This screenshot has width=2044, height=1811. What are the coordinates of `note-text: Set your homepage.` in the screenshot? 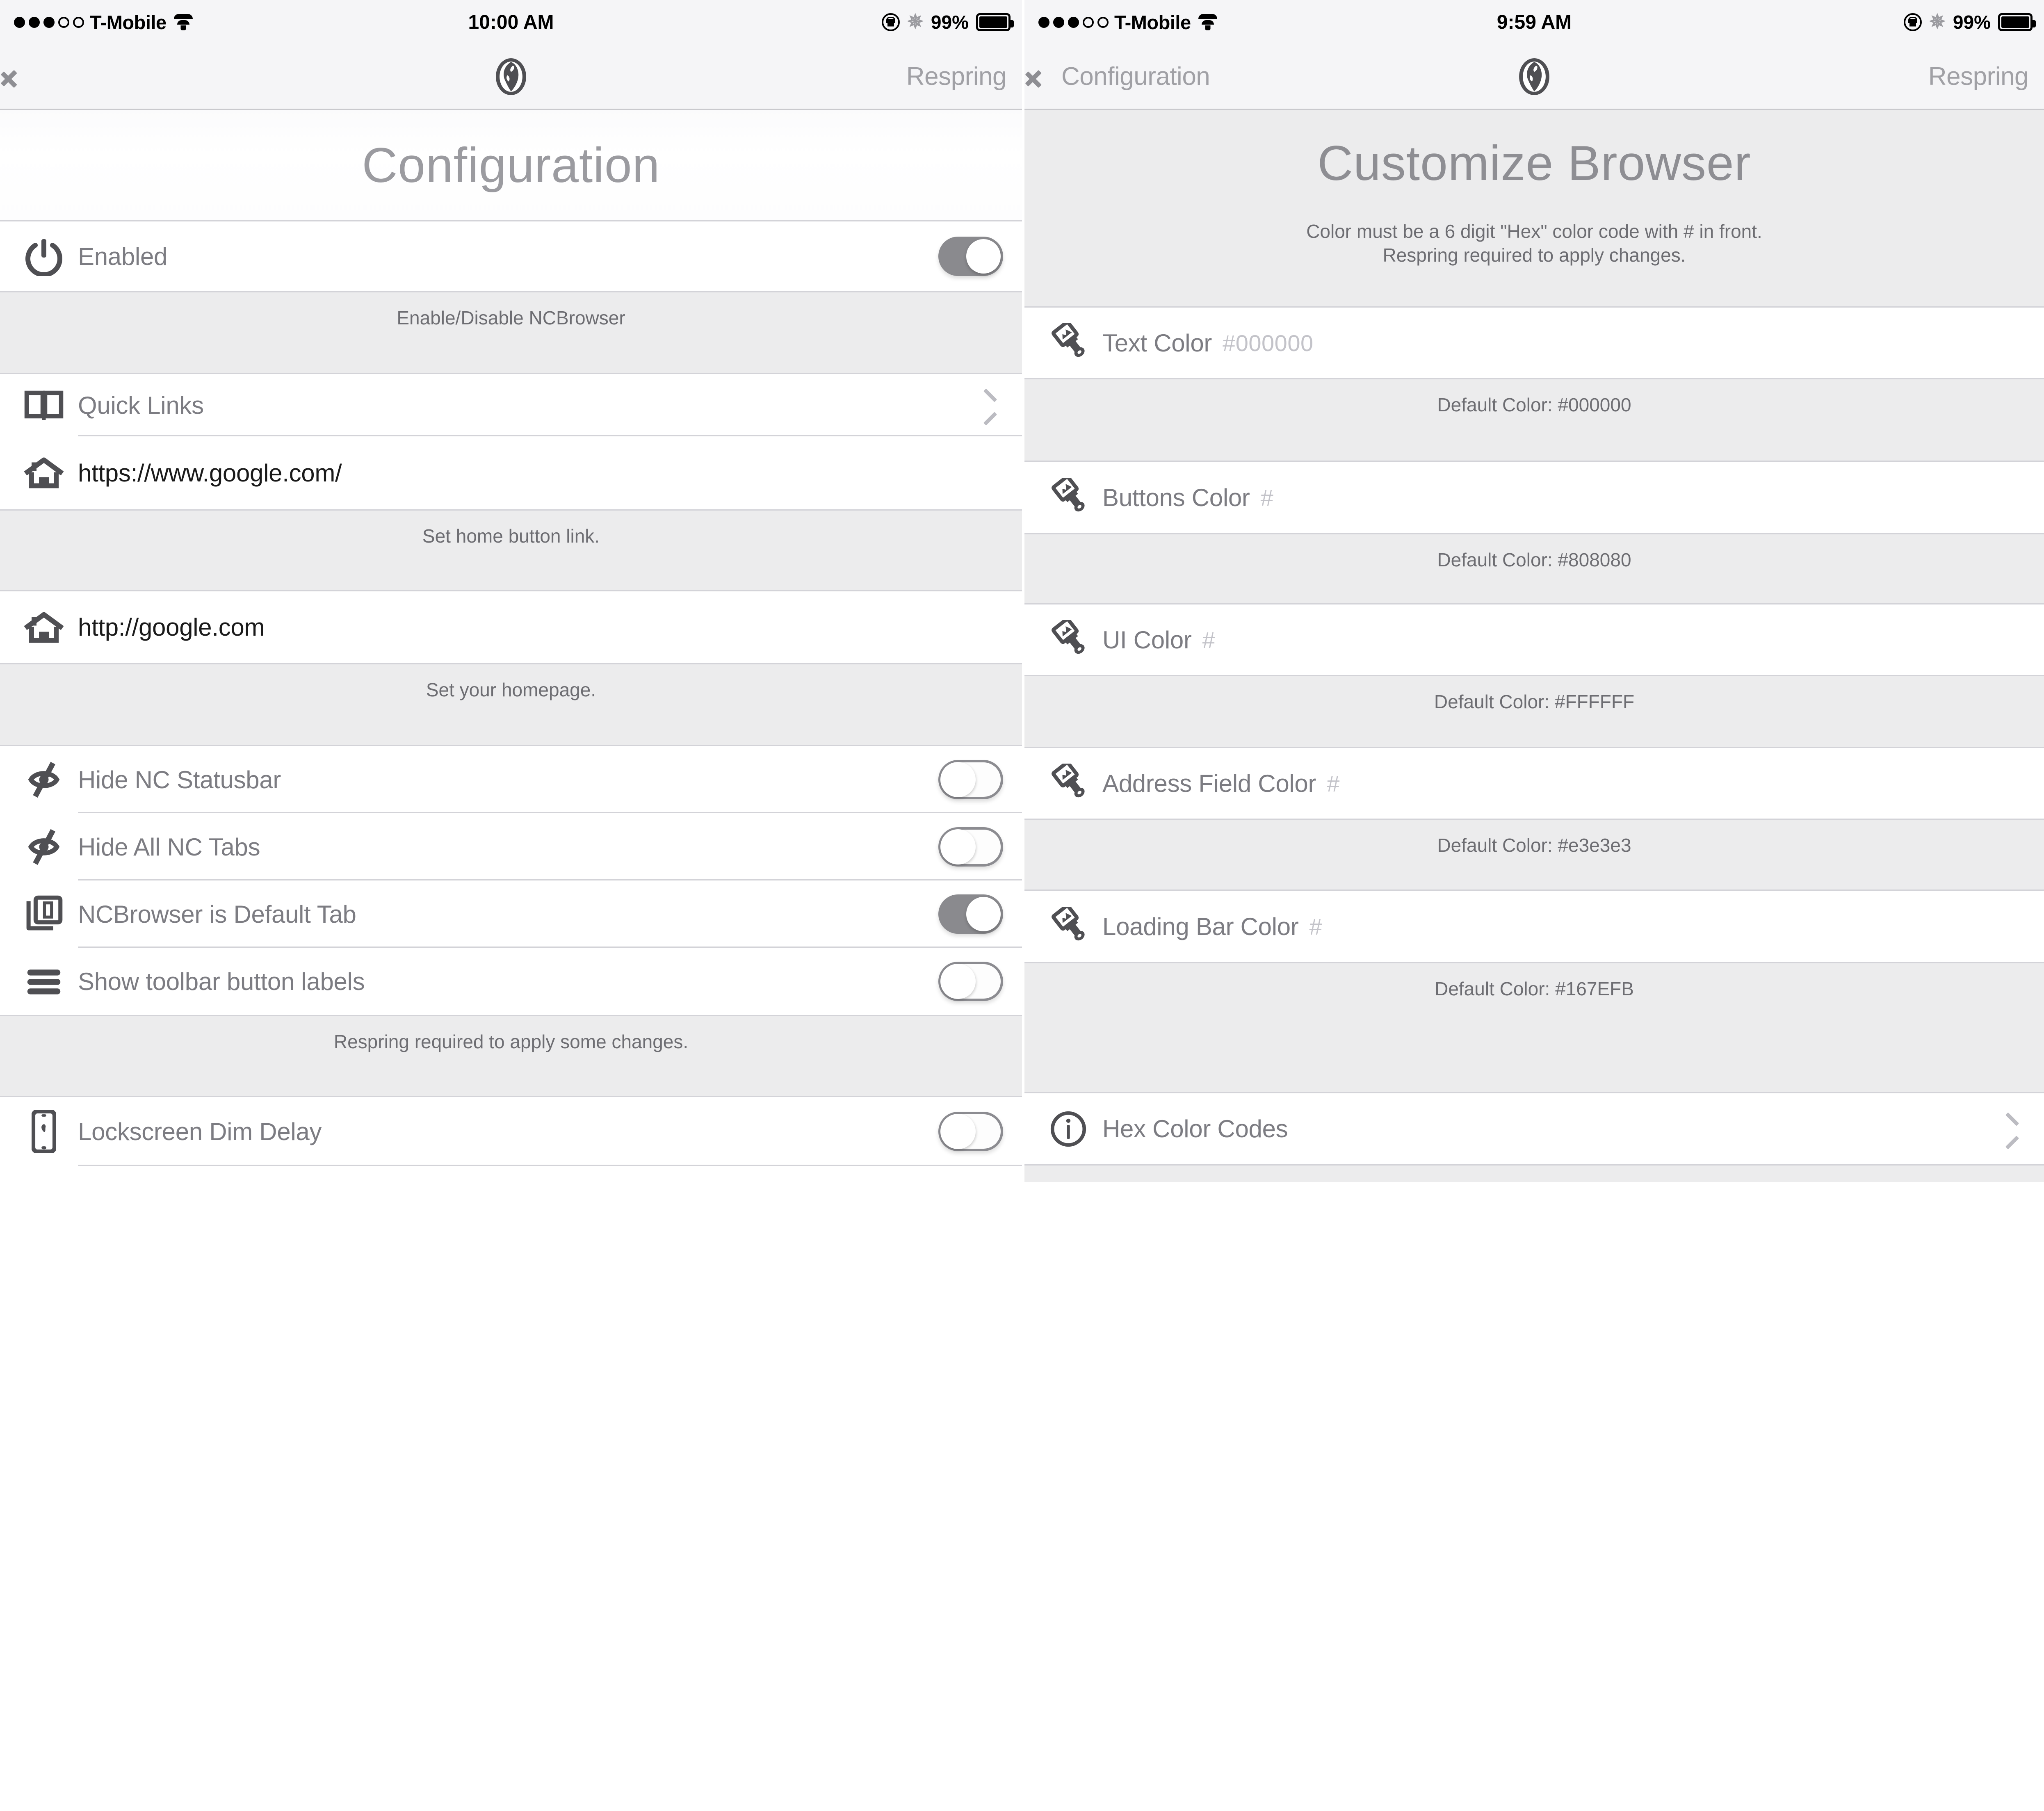 It's located at (511, 689).